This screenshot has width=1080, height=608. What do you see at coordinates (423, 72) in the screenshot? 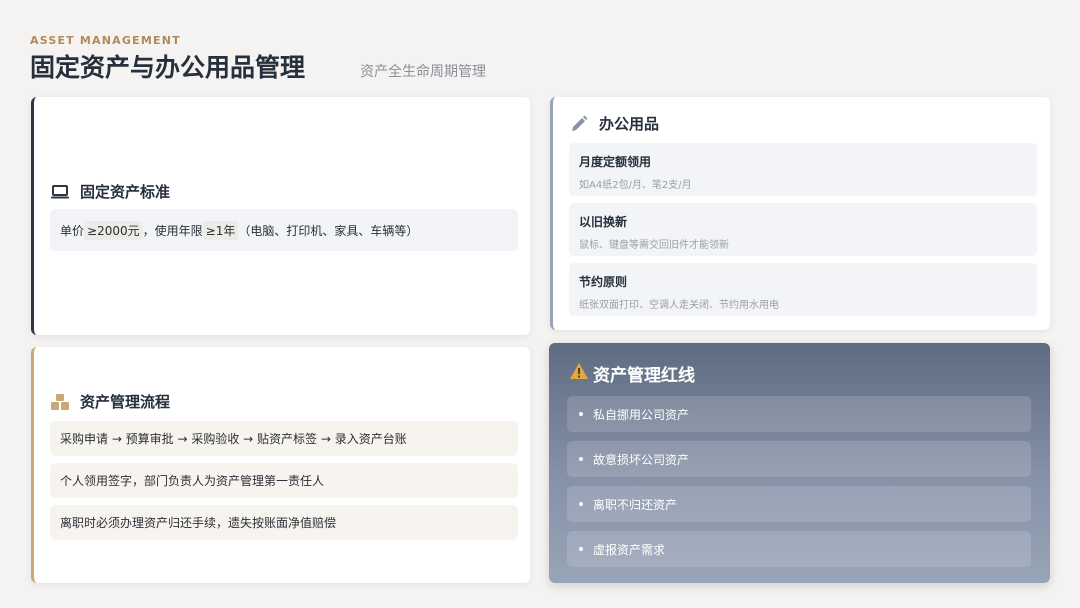
I see `page-subtitle: 资产全生命周期管理` at bounding box center [423, 72].